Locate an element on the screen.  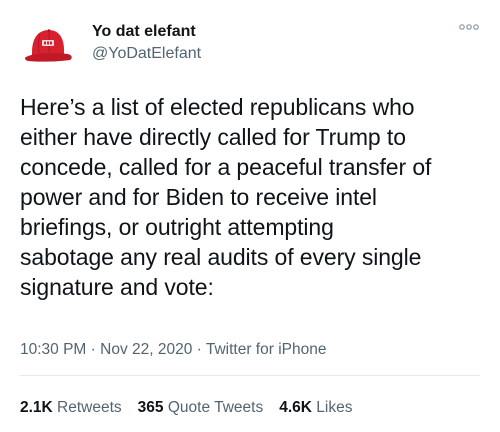
tweet-time: 10:30 PM is located at coordinates (53, 349).